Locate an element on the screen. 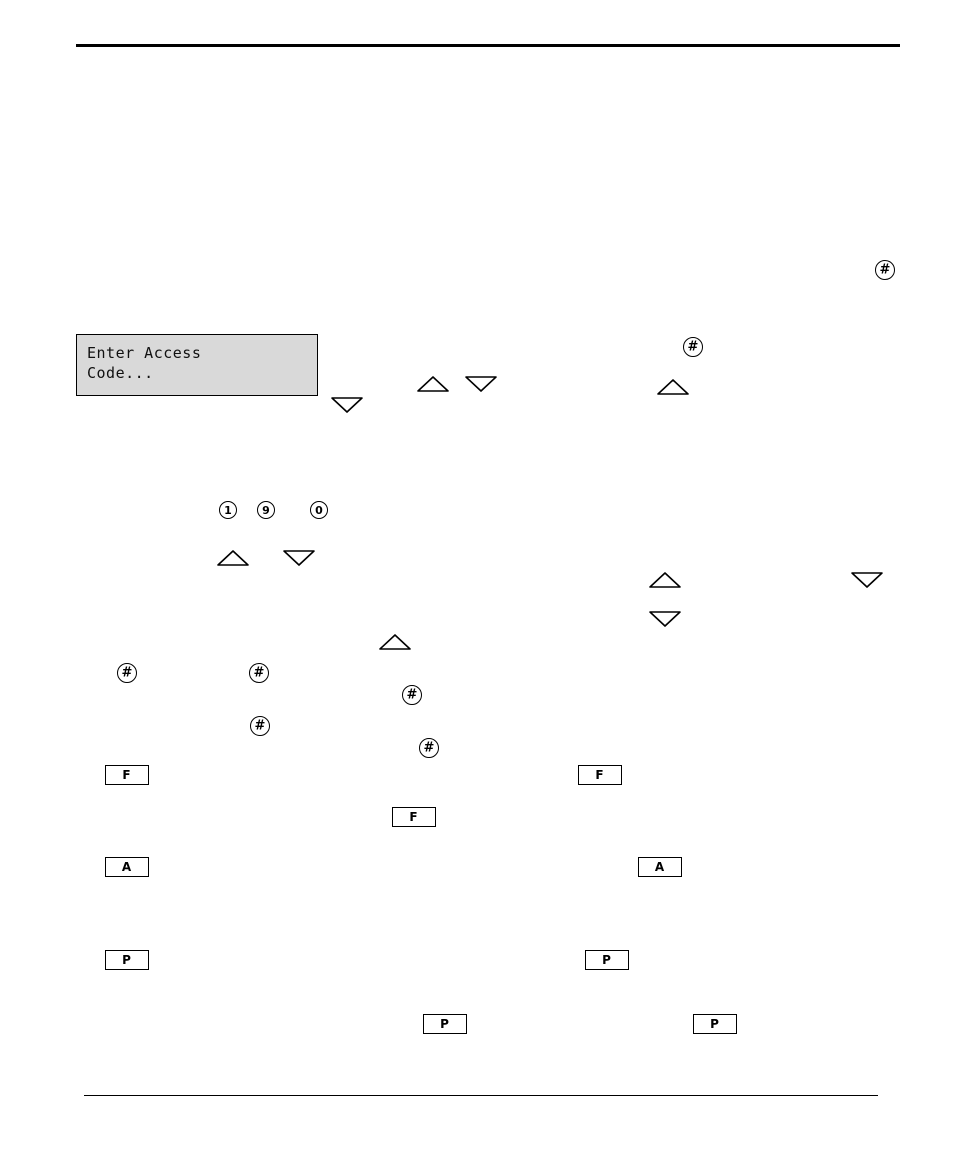 This screenshot has height=1159, width=954. key-glyph: 9 is located at coordinates (266, 510).